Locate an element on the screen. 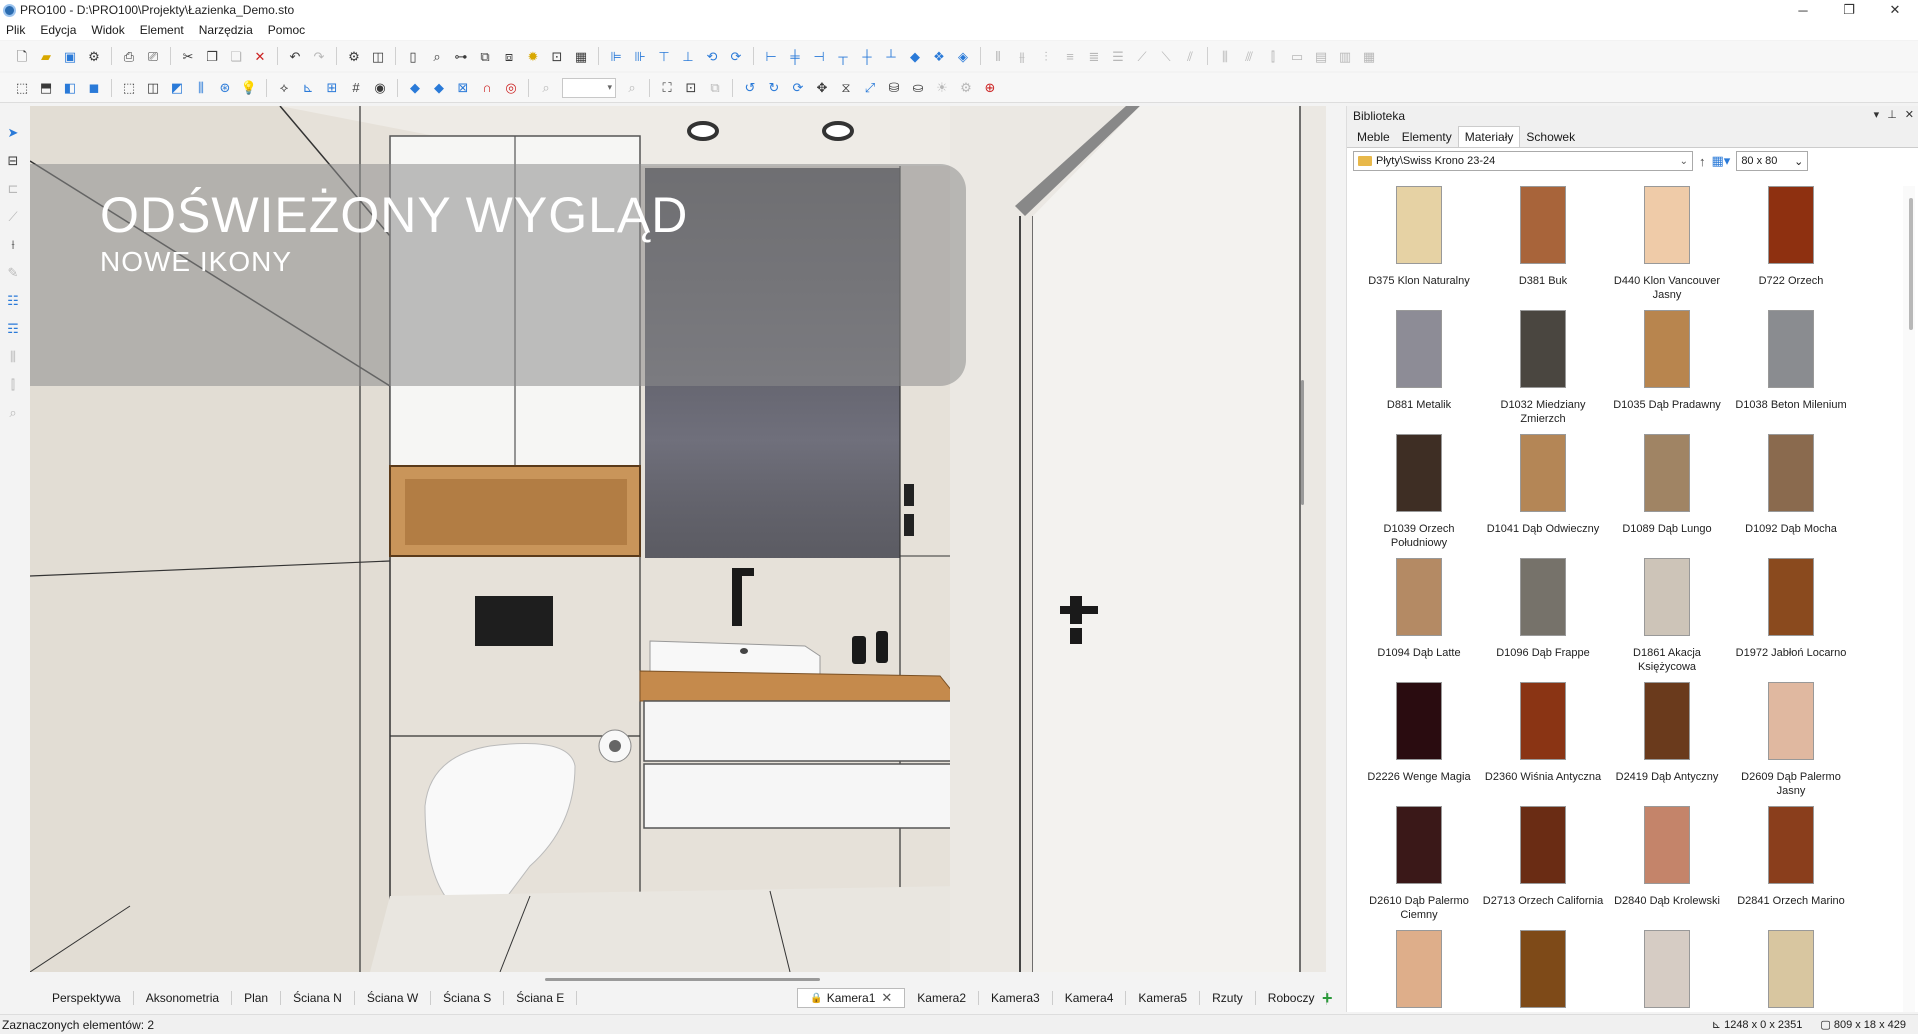 Image resolution: width=1918 pixels, height=1034 pixels. grid-icon: # is located at coordinates (356, 88).